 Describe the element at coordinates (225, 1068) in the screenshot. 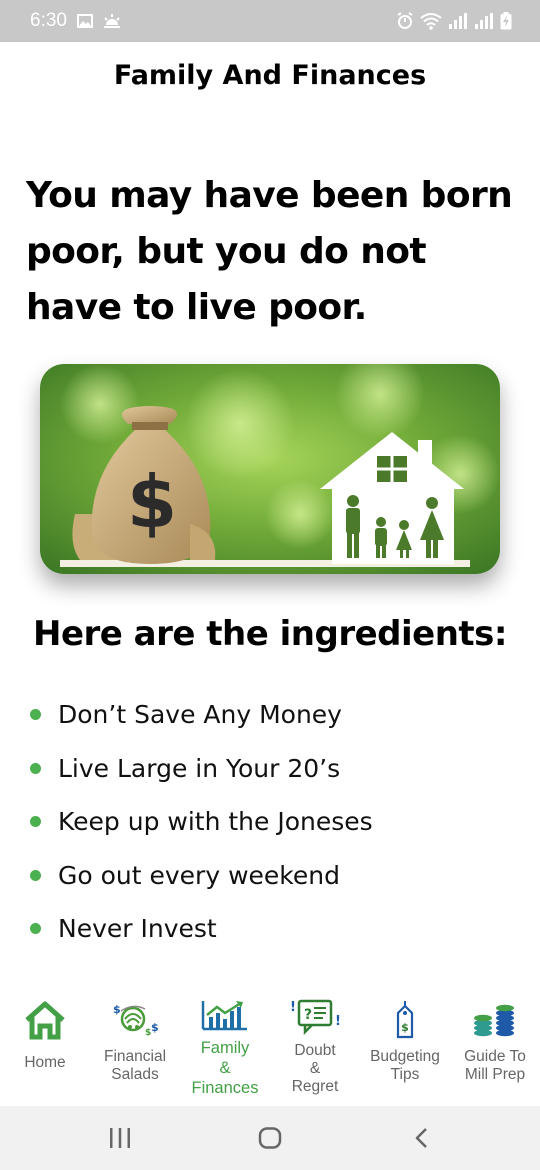

I see `nav-label-family-finances: Family & Finances` at that location.